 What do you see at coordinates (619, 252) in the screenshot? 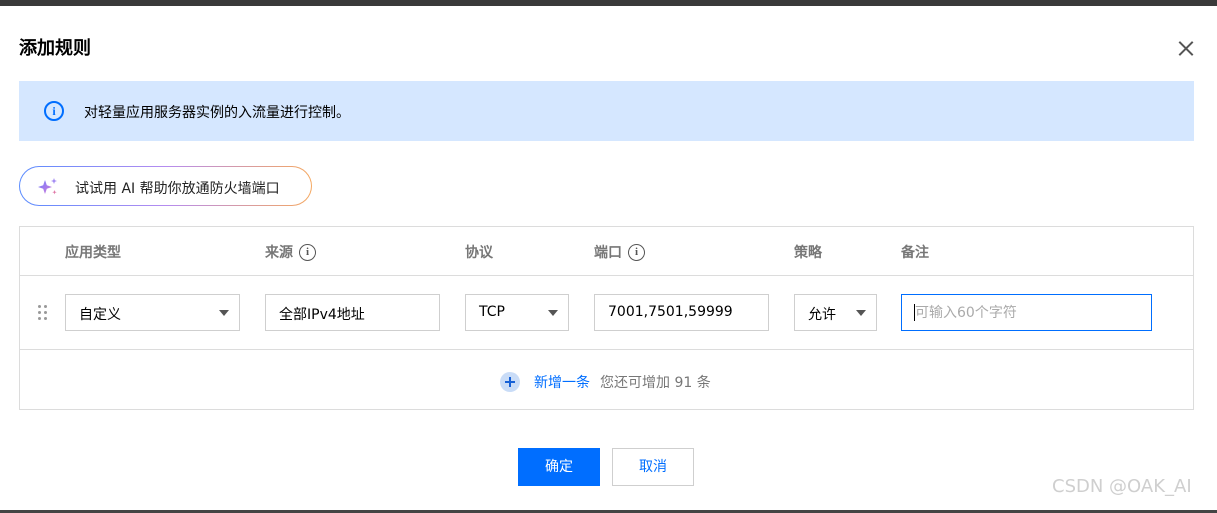
I see `header-port: 端口 i` at bounding box center [619, 252].